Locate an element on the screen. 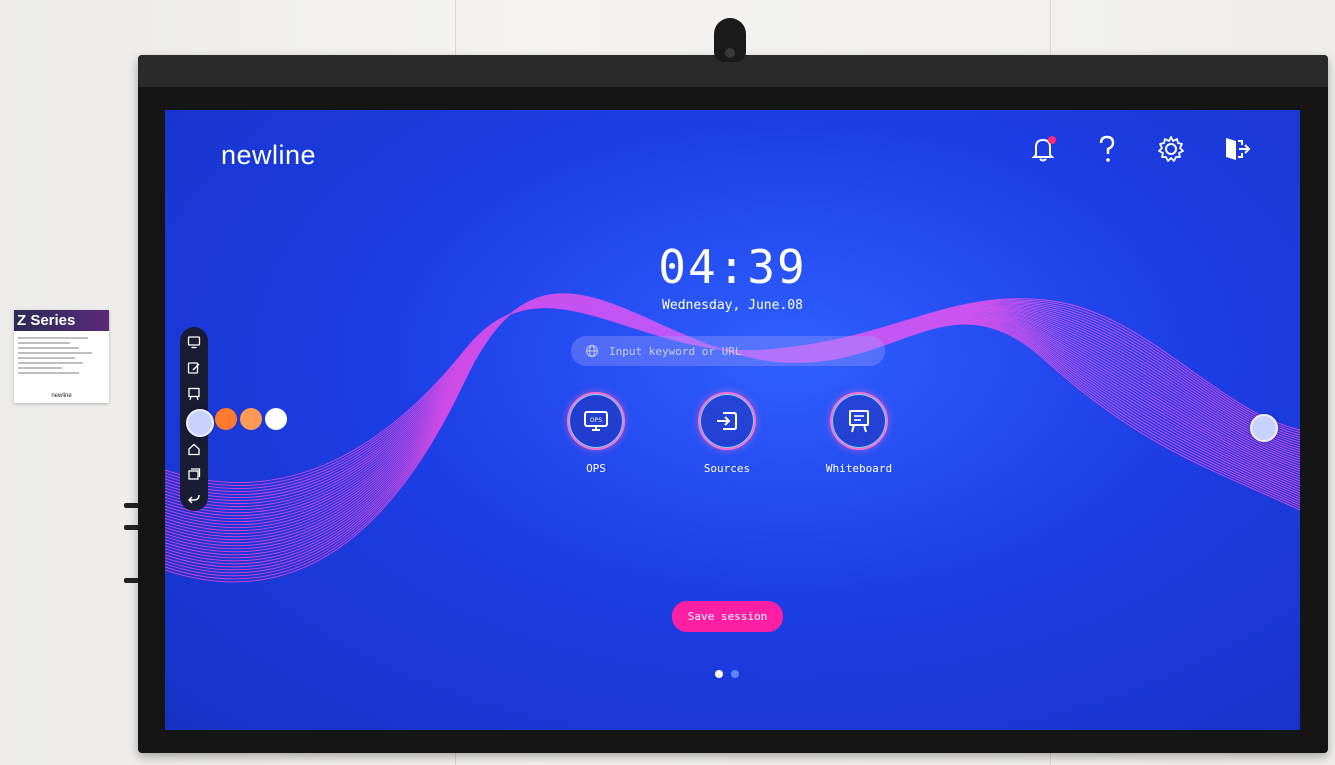 This screenshot has width=1335, height=765. app-label: Sources is located at coordinates (727, 468).